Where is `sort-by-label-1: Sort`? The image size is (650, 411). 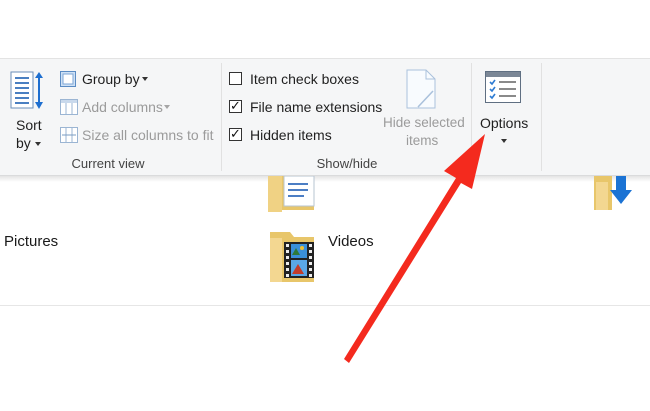
sort-by-label-1: Sort is located at coordinates (29, 125).